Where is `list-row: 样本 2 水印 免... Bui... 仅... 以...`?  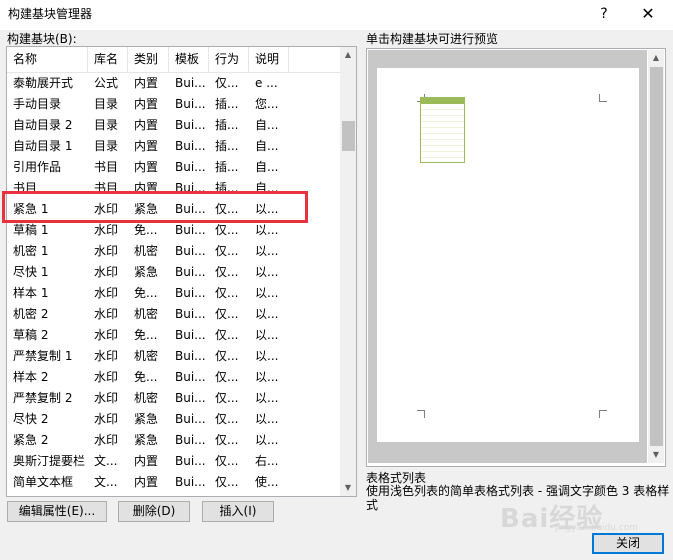 list-row: 样本 2 水印 免... Bui... 仅... 以... is located at coordinates (173, 377).